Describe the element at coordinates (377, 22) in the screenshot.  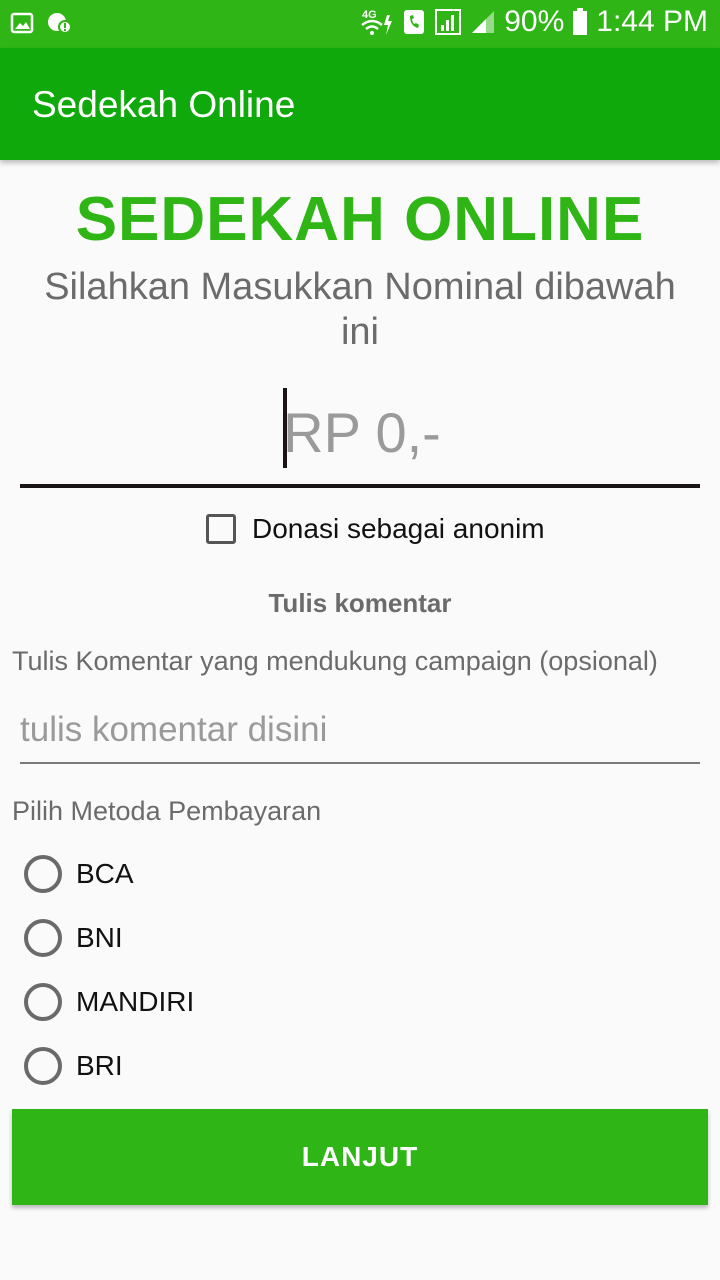
I see `wifi-4g-icon: 4G` at that location.